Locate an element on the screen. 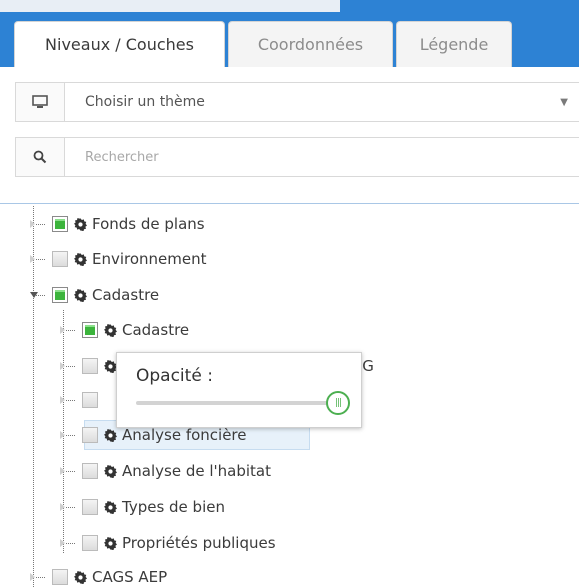 The image size is (579, 587). tree-item-label: Fonds de plans is located at coordinates (148, 224).